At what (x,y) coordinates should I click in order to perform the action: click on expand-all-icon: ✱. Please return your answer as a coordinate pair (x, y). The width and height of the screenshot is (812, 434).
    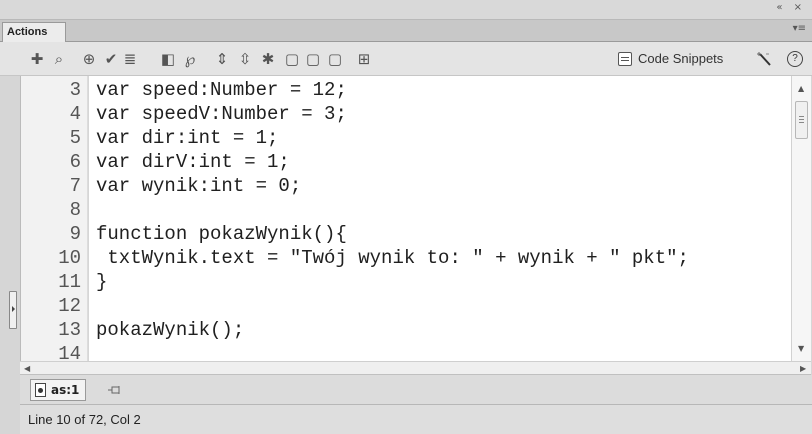
    Looking at the image, I should click on (268, 59).